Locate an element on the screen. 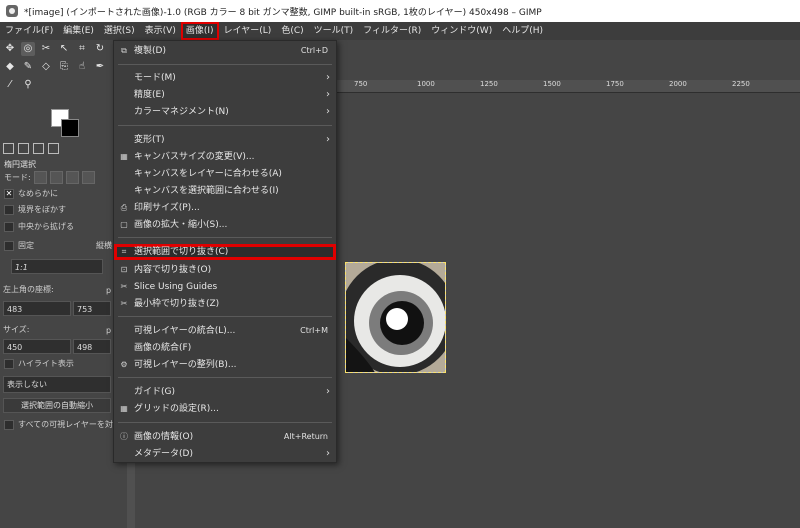 The height and width of the screenshot is (528, 800). mode-subtract-button is located at coordinates (72, 177).